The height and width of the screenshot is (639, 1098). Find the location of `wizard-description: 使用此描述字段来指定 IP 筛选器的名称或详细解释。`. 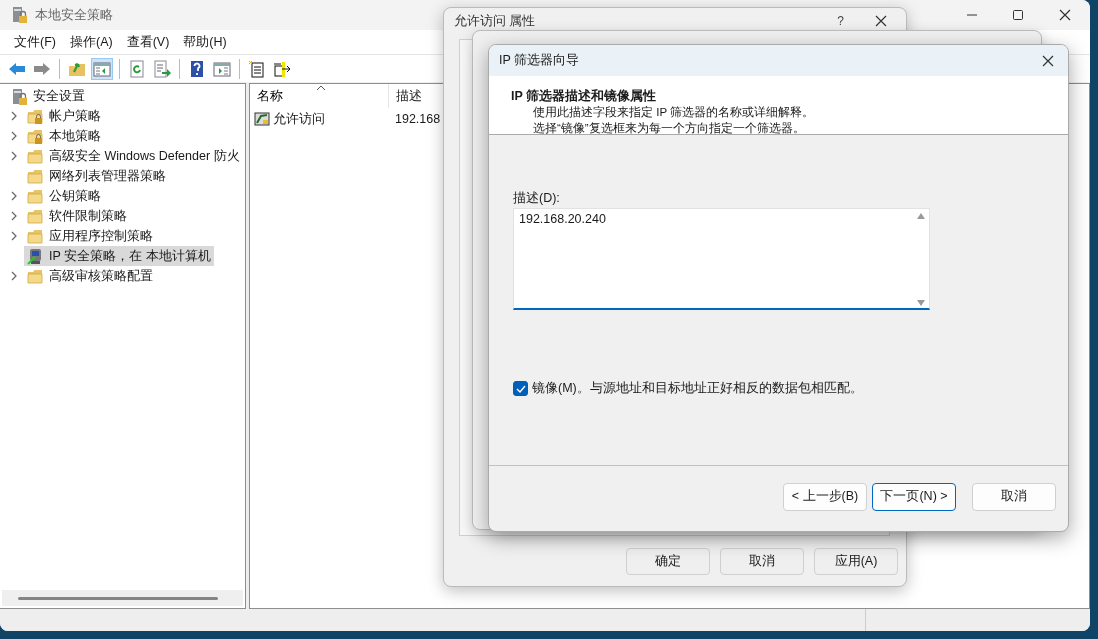

wizard-description: 使用此描述字段来指定 IP 筛选器的名称或详细解释。 is located at coordinates (674, 112).